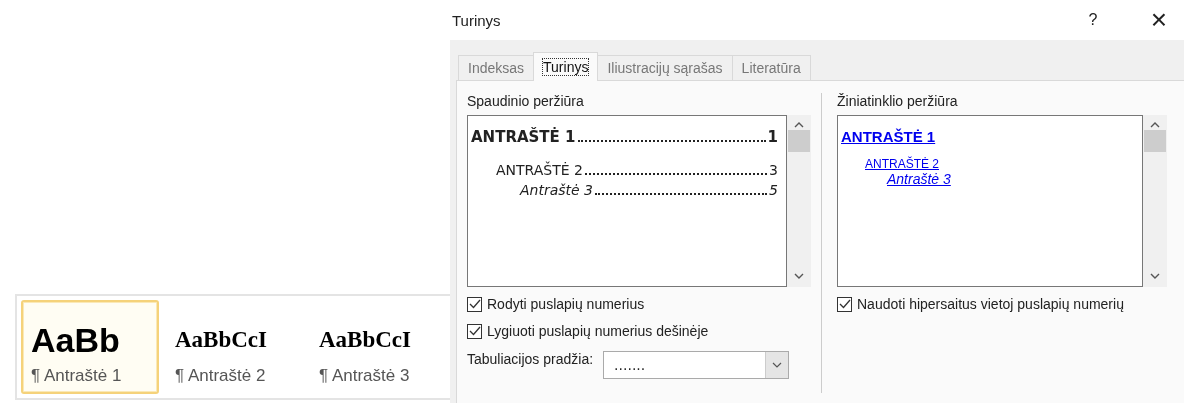  I want to click on page-number: 1, so click(772, 137).